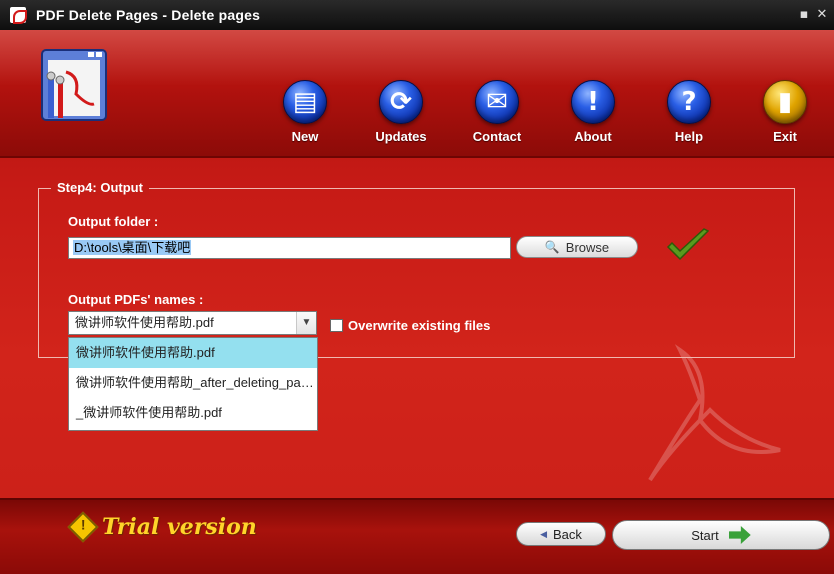 The width and height of the screenshot is (834, 574). I want to click on toolbar-updates-button: ⟳ Updates, so click(401, 112).